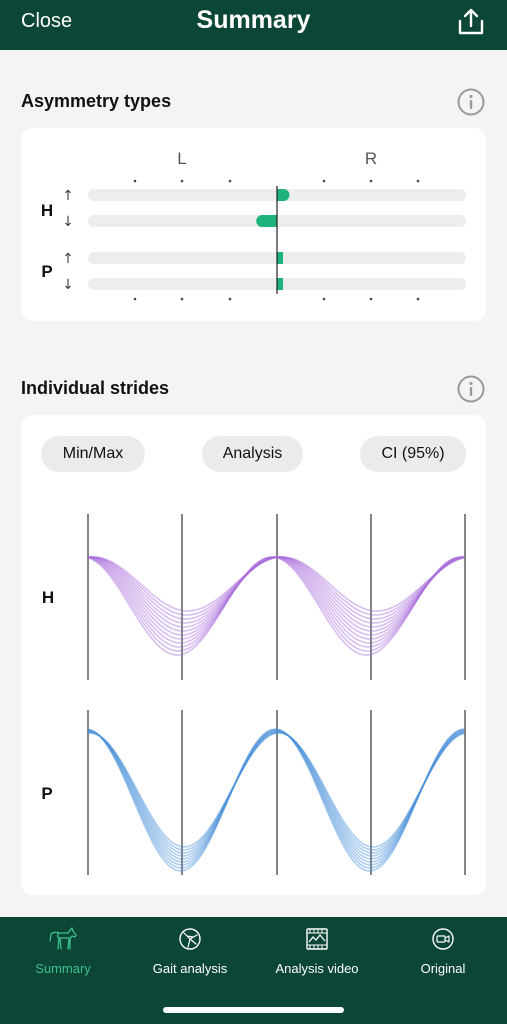 The width and height of the screenshot is (507, 1024). Describe the element at coordinates (190, 952) in the screenshot. I see `nav-gait-analysis: Gait analysis` at that location.